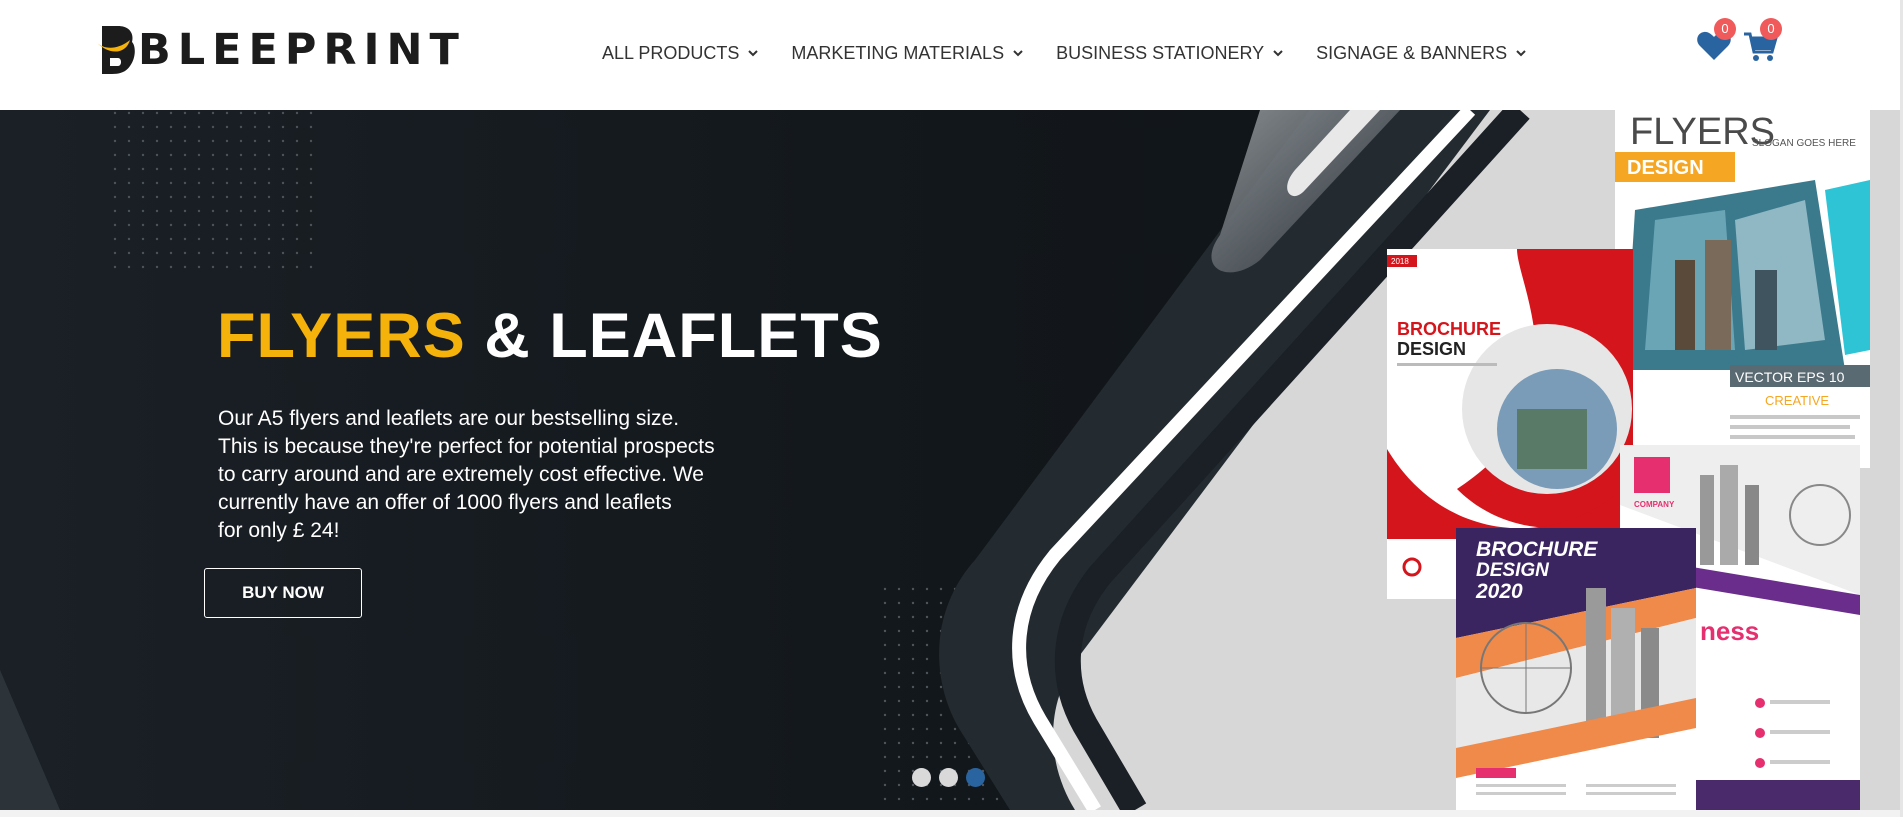 This screenshot has width=1903, height=817. I want to click on business-label: ness, so click(1729, 631).